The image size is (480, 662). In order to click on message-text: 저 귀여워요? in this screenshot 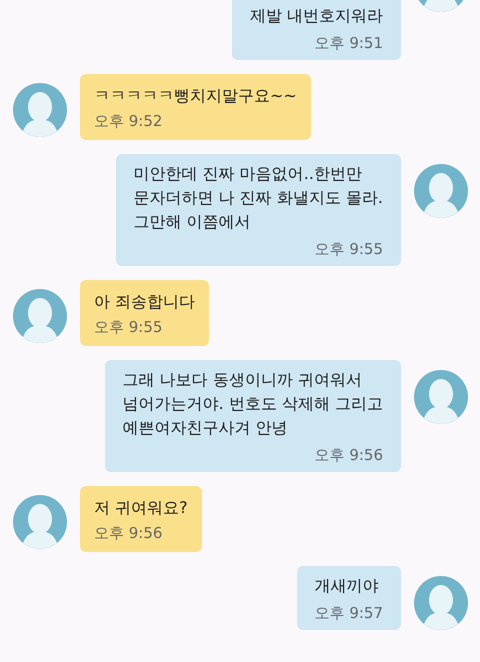, I will do `click(141, 508)`.